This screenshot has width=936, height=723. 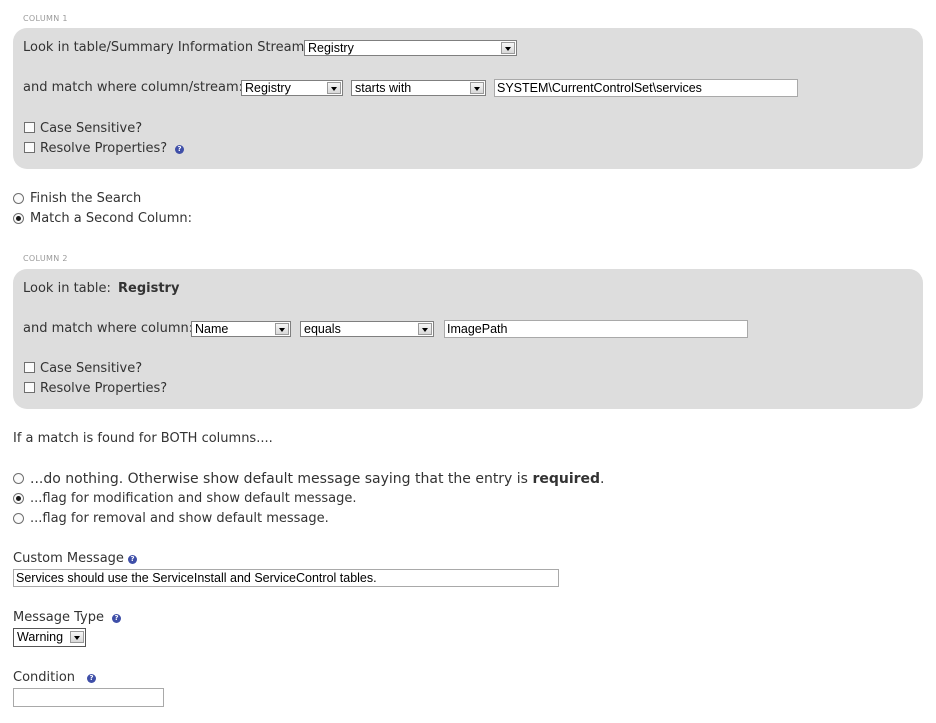 What do you see at coordinates (18, 518) in the screenshot?
I see `flag-removal-radio` at bounding box center [18, 518].